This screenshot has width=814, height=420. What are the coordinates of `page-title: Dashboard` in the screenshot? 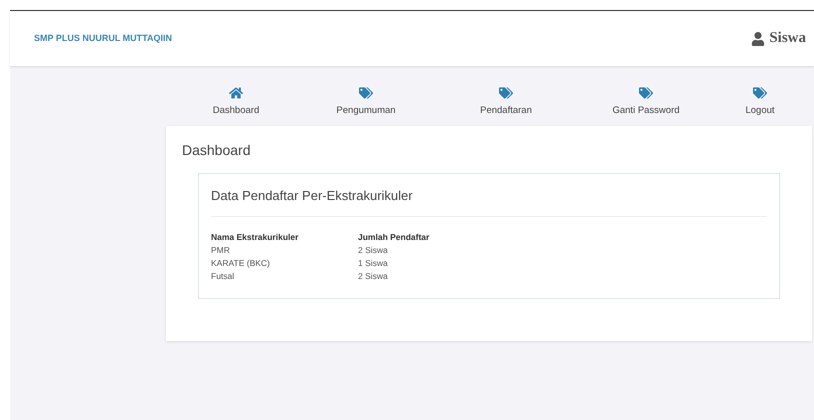 It's located at (217, 150).